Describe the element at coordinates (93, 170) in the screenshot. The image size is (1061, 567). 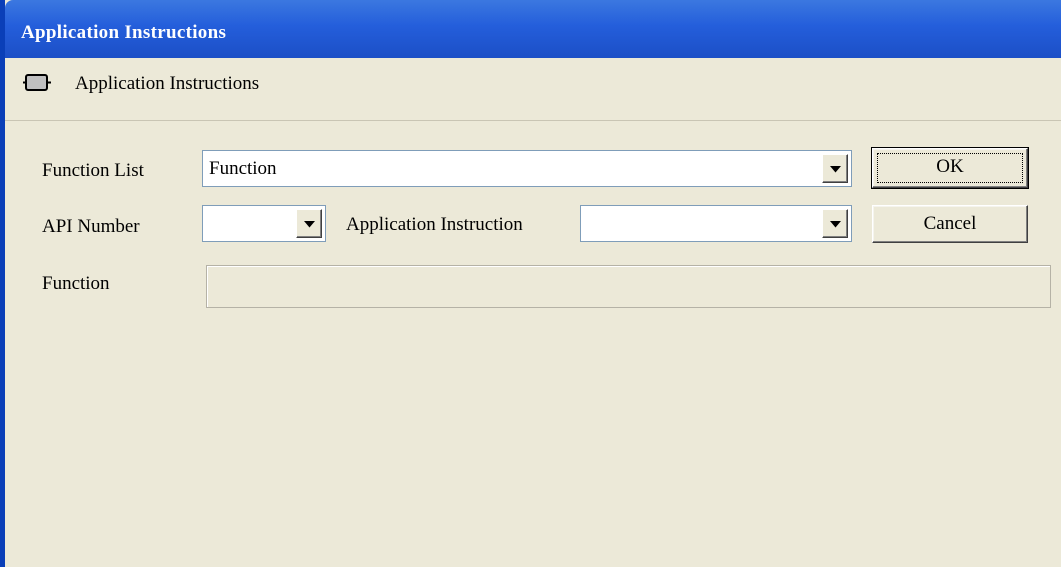
I see `function-list-label: Function List` at that location.